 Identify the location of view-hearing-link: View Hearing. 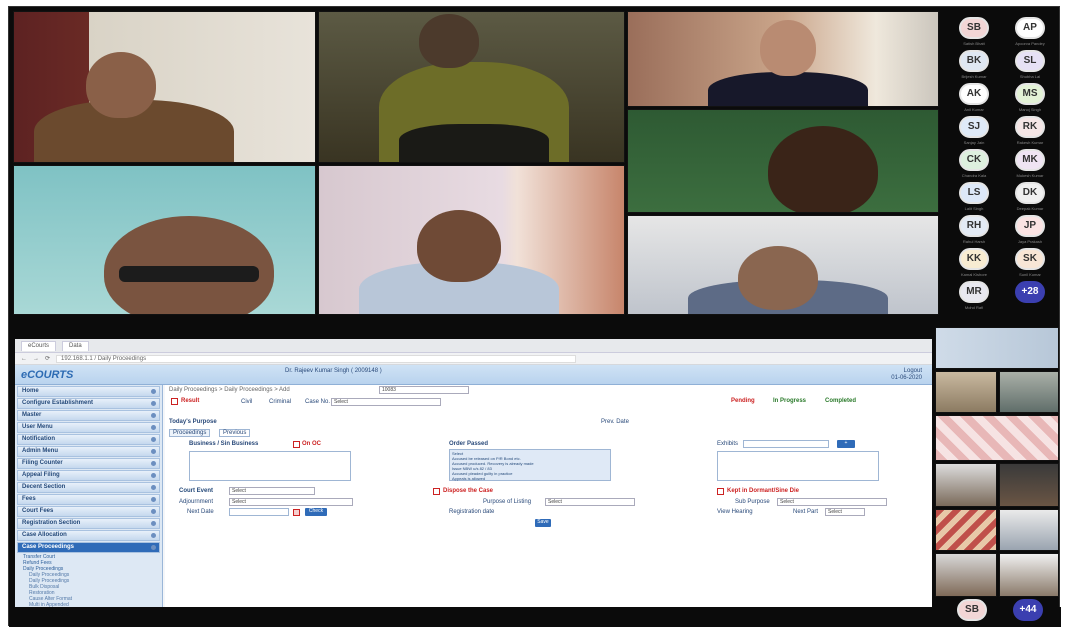
(735, 512).